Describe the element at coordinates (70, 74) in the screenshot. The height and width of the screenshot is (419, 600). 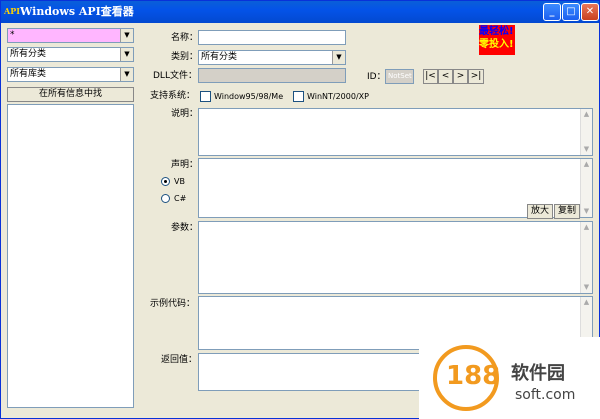
I see `library-filter-select: 所有库类 ▼` at that location.